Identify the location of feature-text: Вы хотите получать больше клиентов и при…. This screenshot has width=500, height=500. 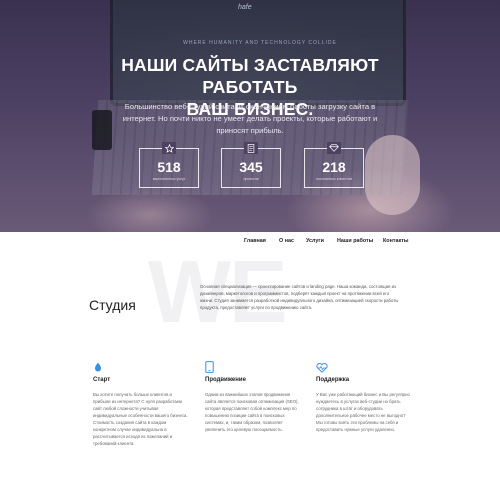
(140, 419).